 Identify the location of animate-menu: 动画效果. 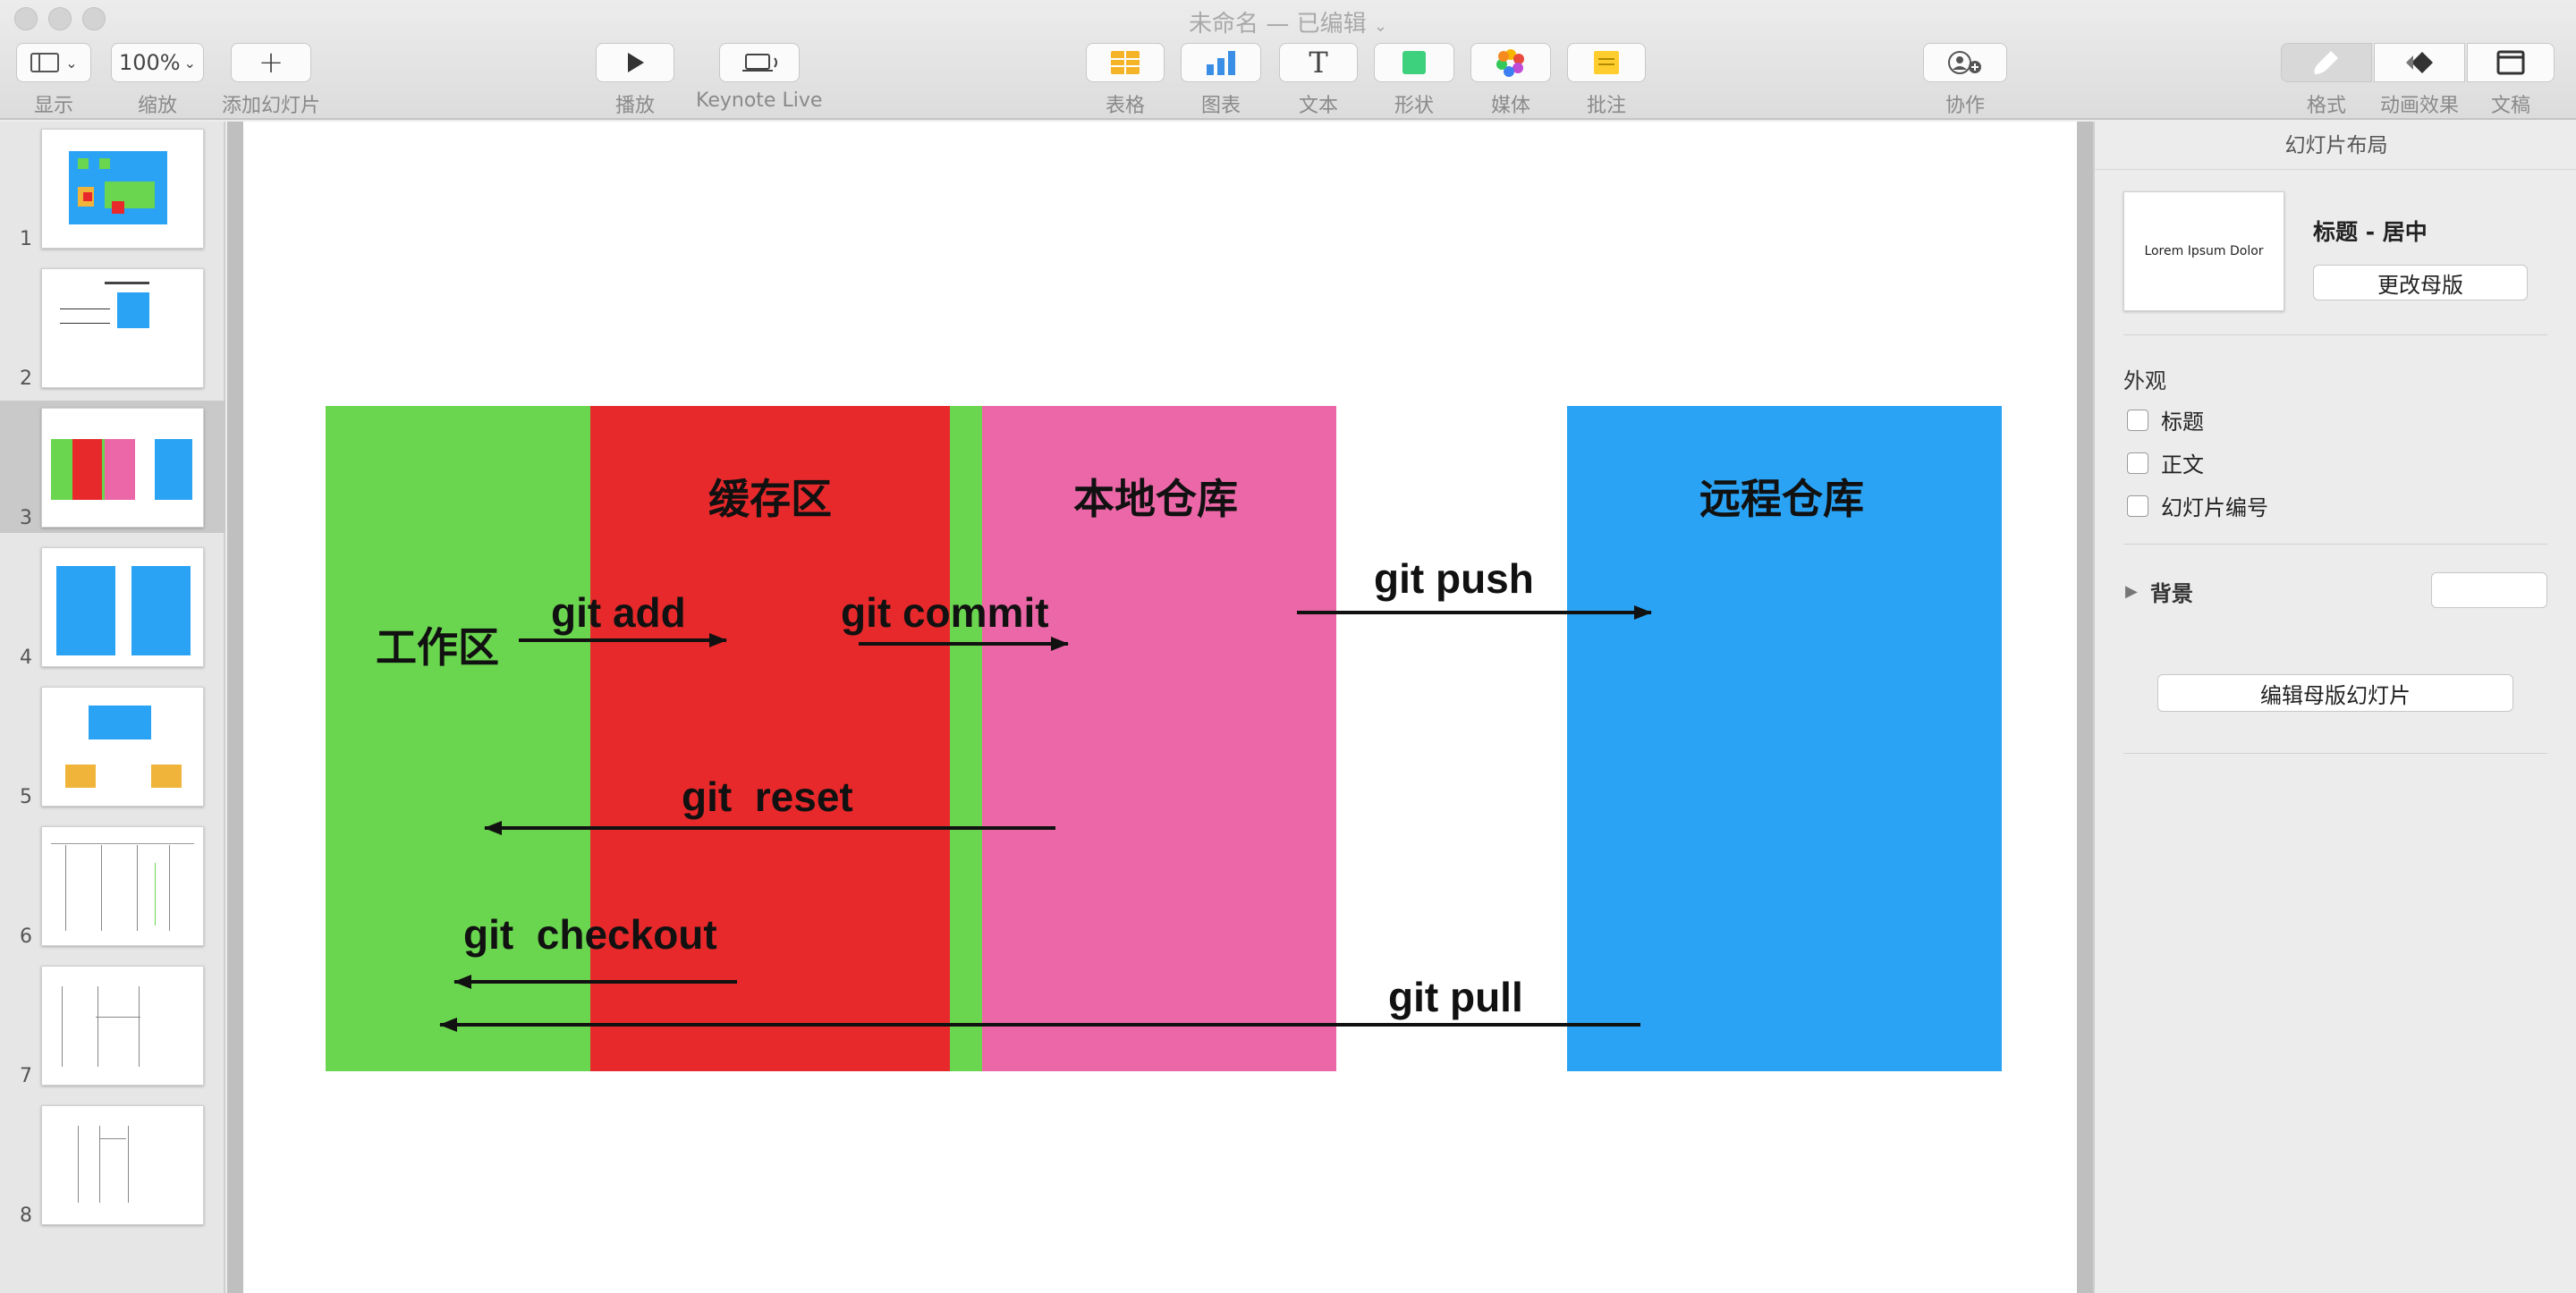
(2419, 81).